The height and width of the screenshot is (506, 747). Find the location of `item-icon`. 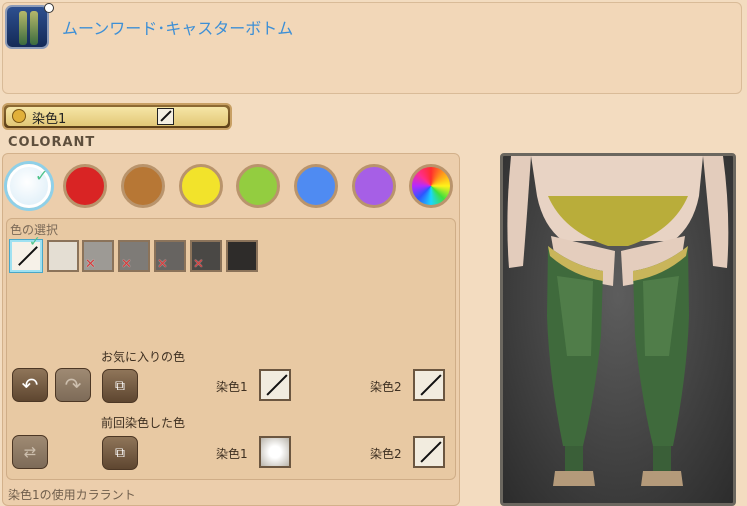

item-icon is located at coordinates (27, 27).